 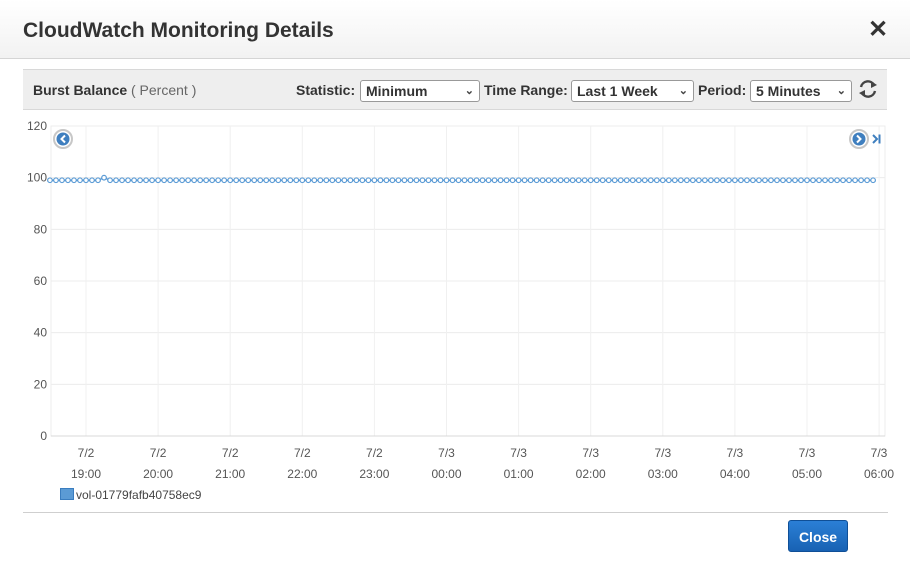 I want to click on y-tick-label: 0, so click(x=43, y=436).